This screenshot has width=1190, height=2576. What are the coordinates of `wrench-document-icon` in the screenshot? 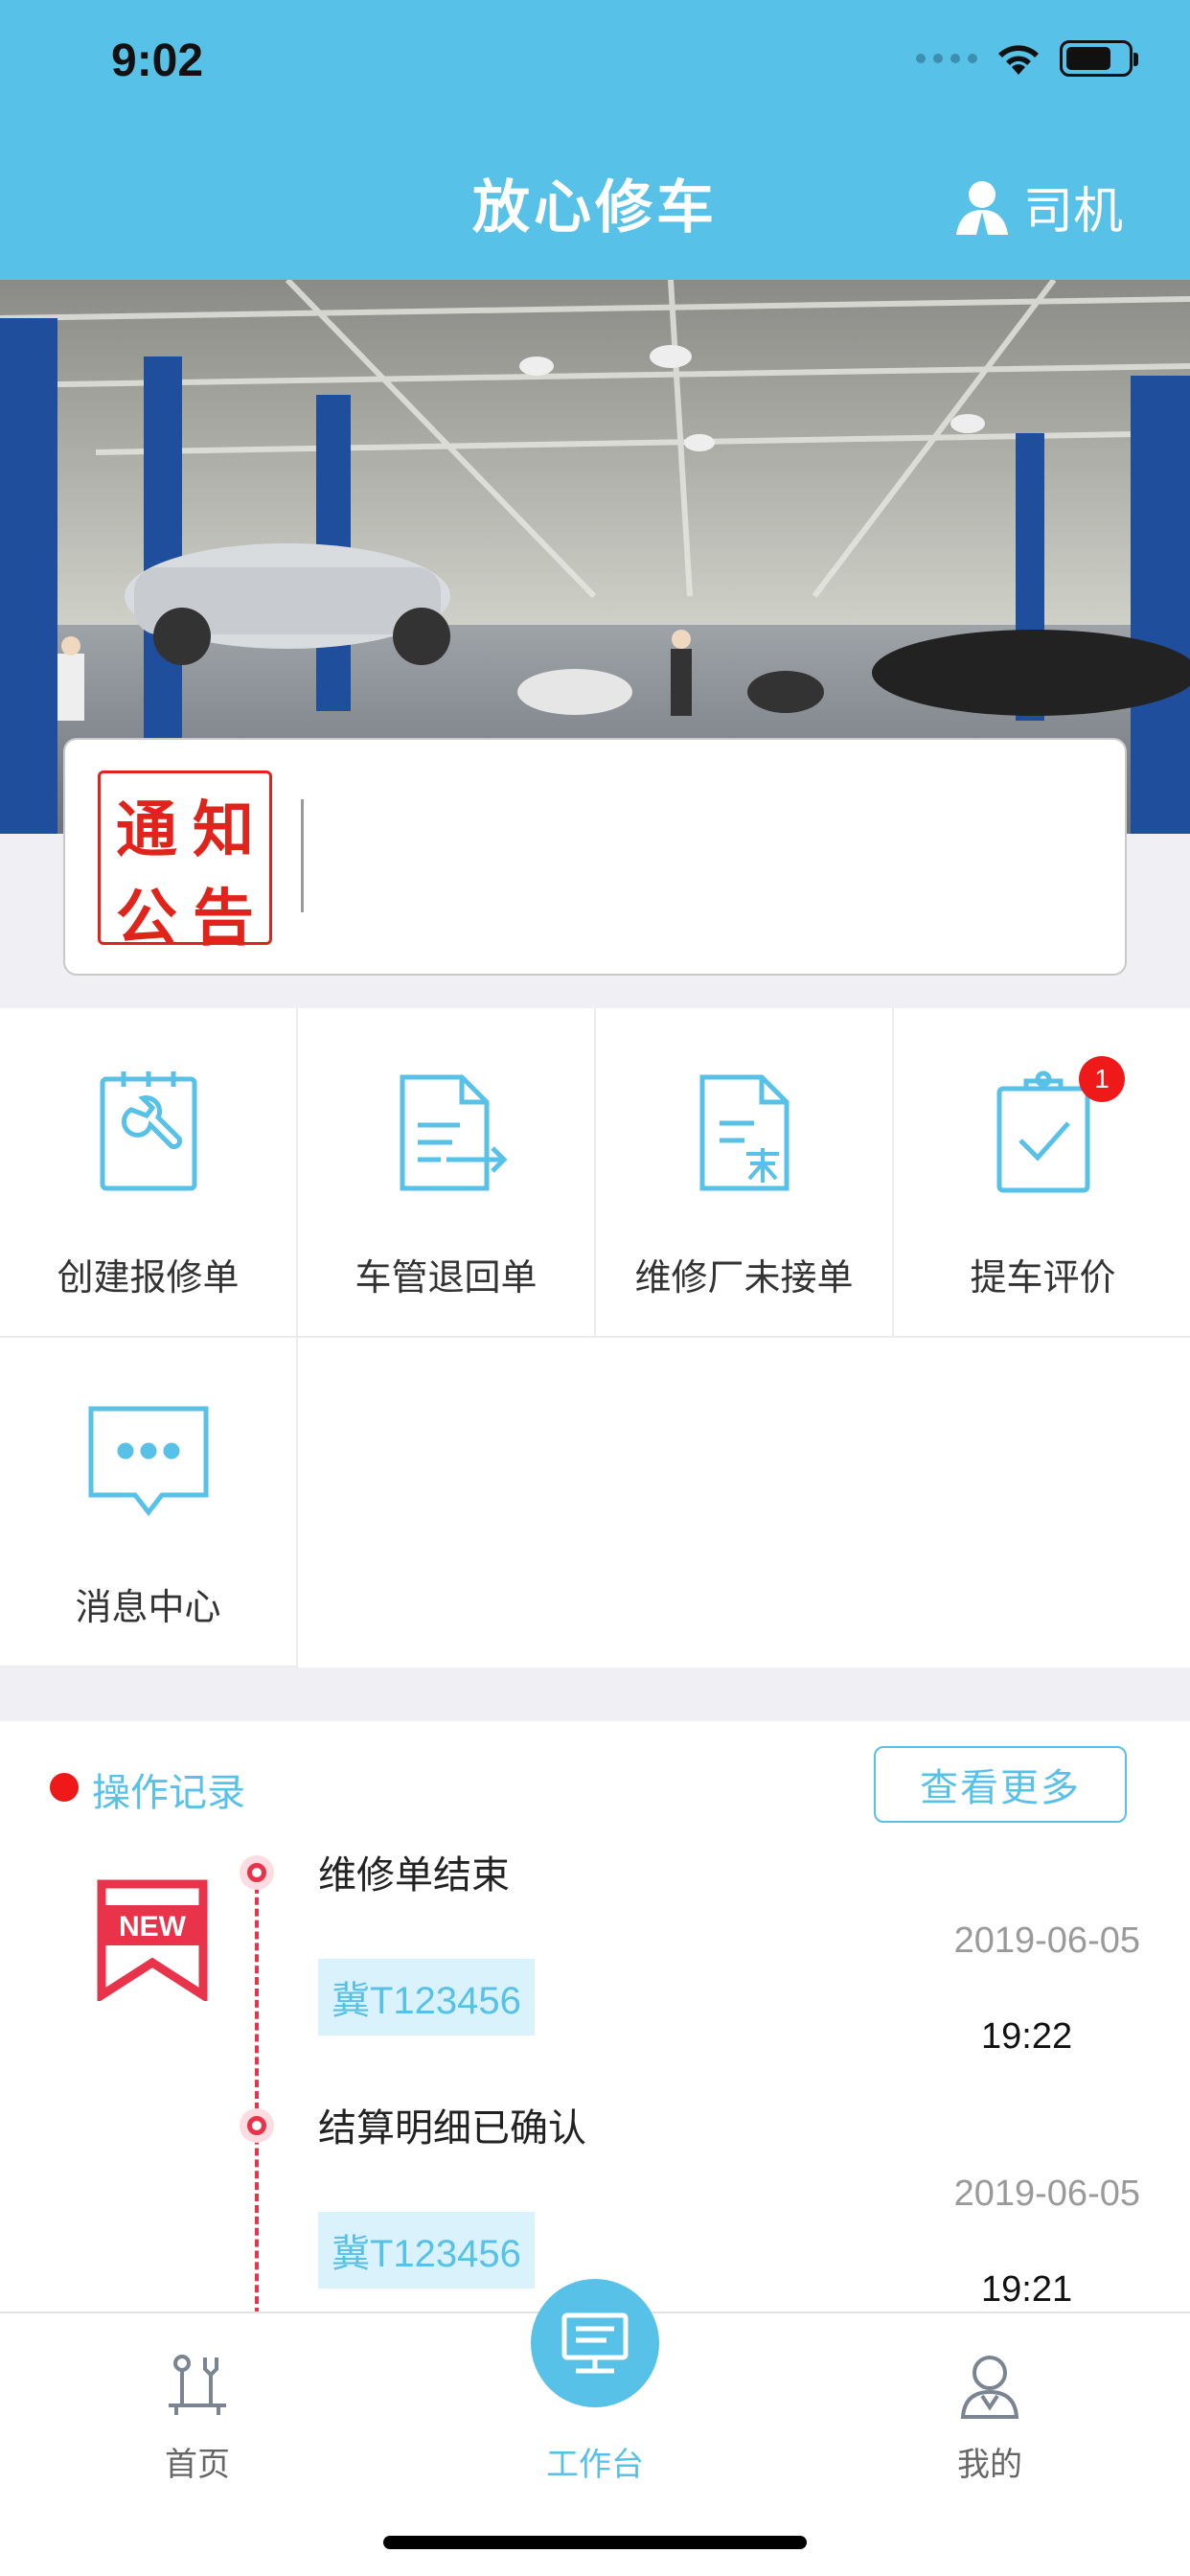 It's located at (148, 1131).